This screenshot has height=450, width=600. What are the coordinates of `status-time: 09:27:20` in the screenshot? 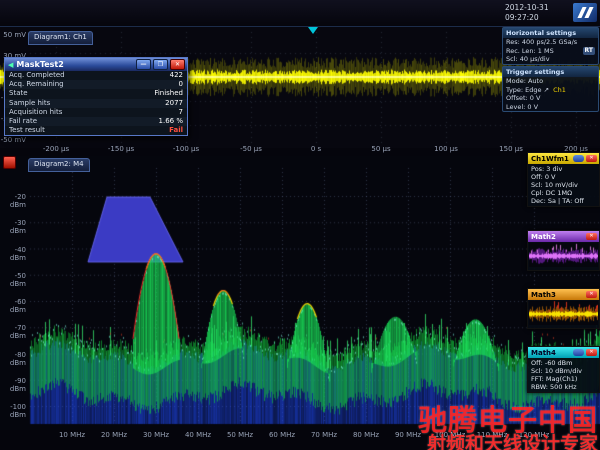 It's located at (522, 17).